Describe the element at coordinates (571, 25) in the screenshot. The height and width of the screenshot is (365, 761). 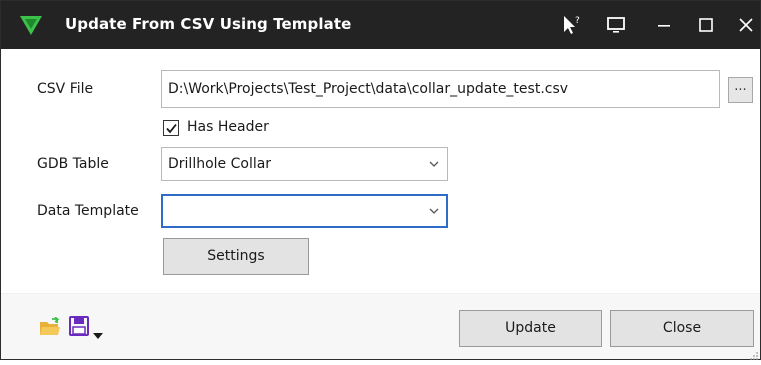
I see `help-pointer-icon: ?` at that location.